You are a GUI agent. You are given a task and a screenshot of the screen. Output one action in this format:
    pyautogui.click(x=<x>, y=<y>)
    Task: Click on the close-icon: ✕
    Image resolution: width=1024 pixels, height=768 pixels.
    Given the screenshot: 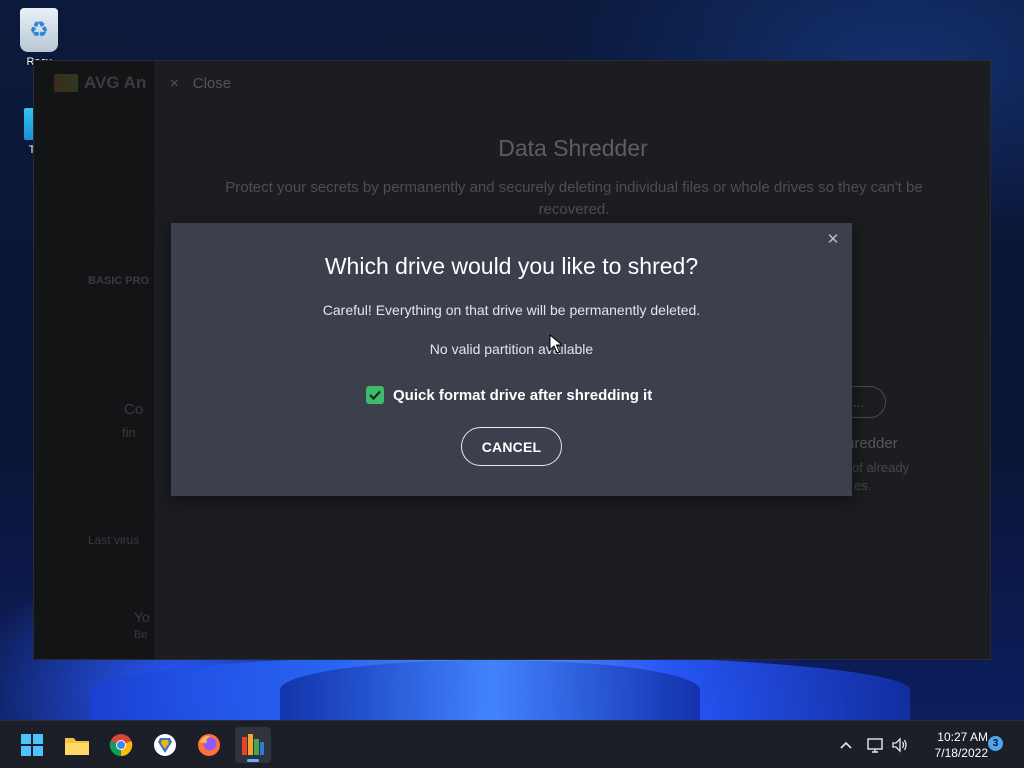 What is the action you would take?
    pyautogui.click(x=833, y=239)
    